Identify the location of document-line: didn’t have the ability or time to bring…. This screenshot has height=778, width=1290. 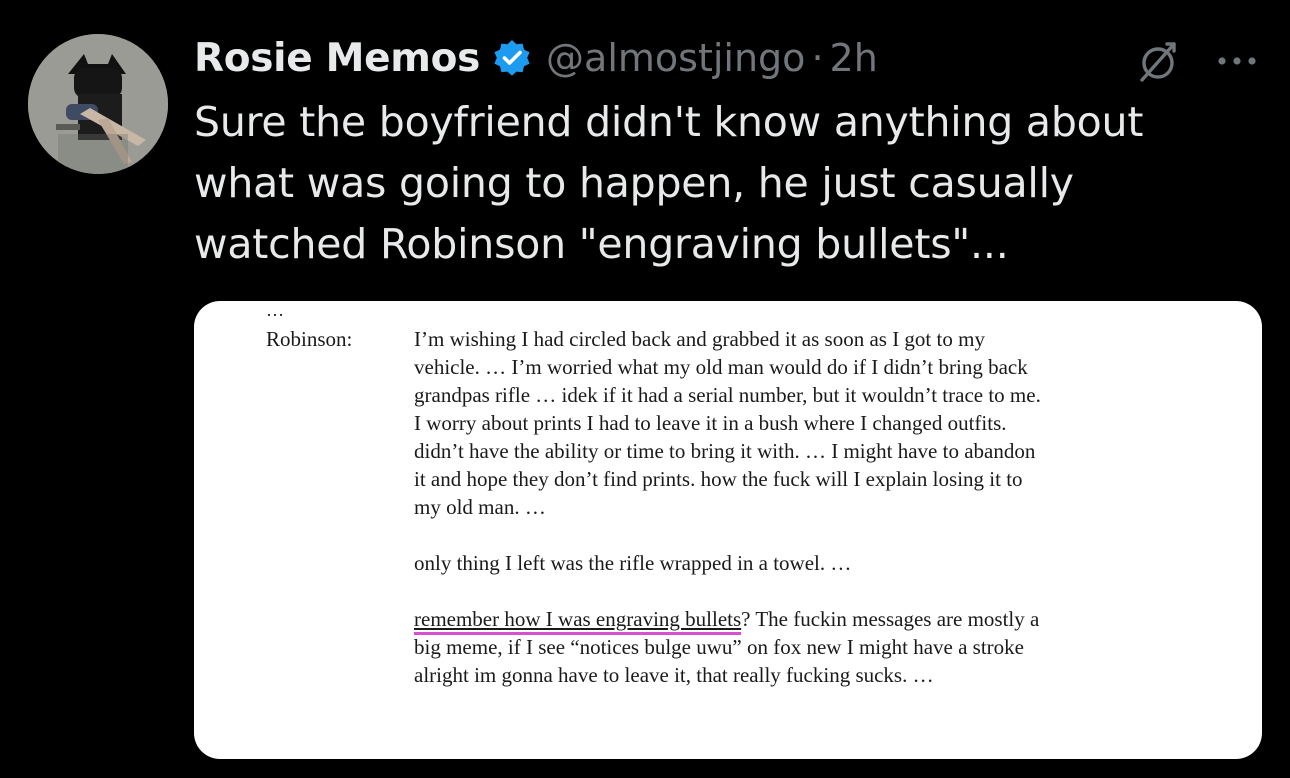
(725, 451).